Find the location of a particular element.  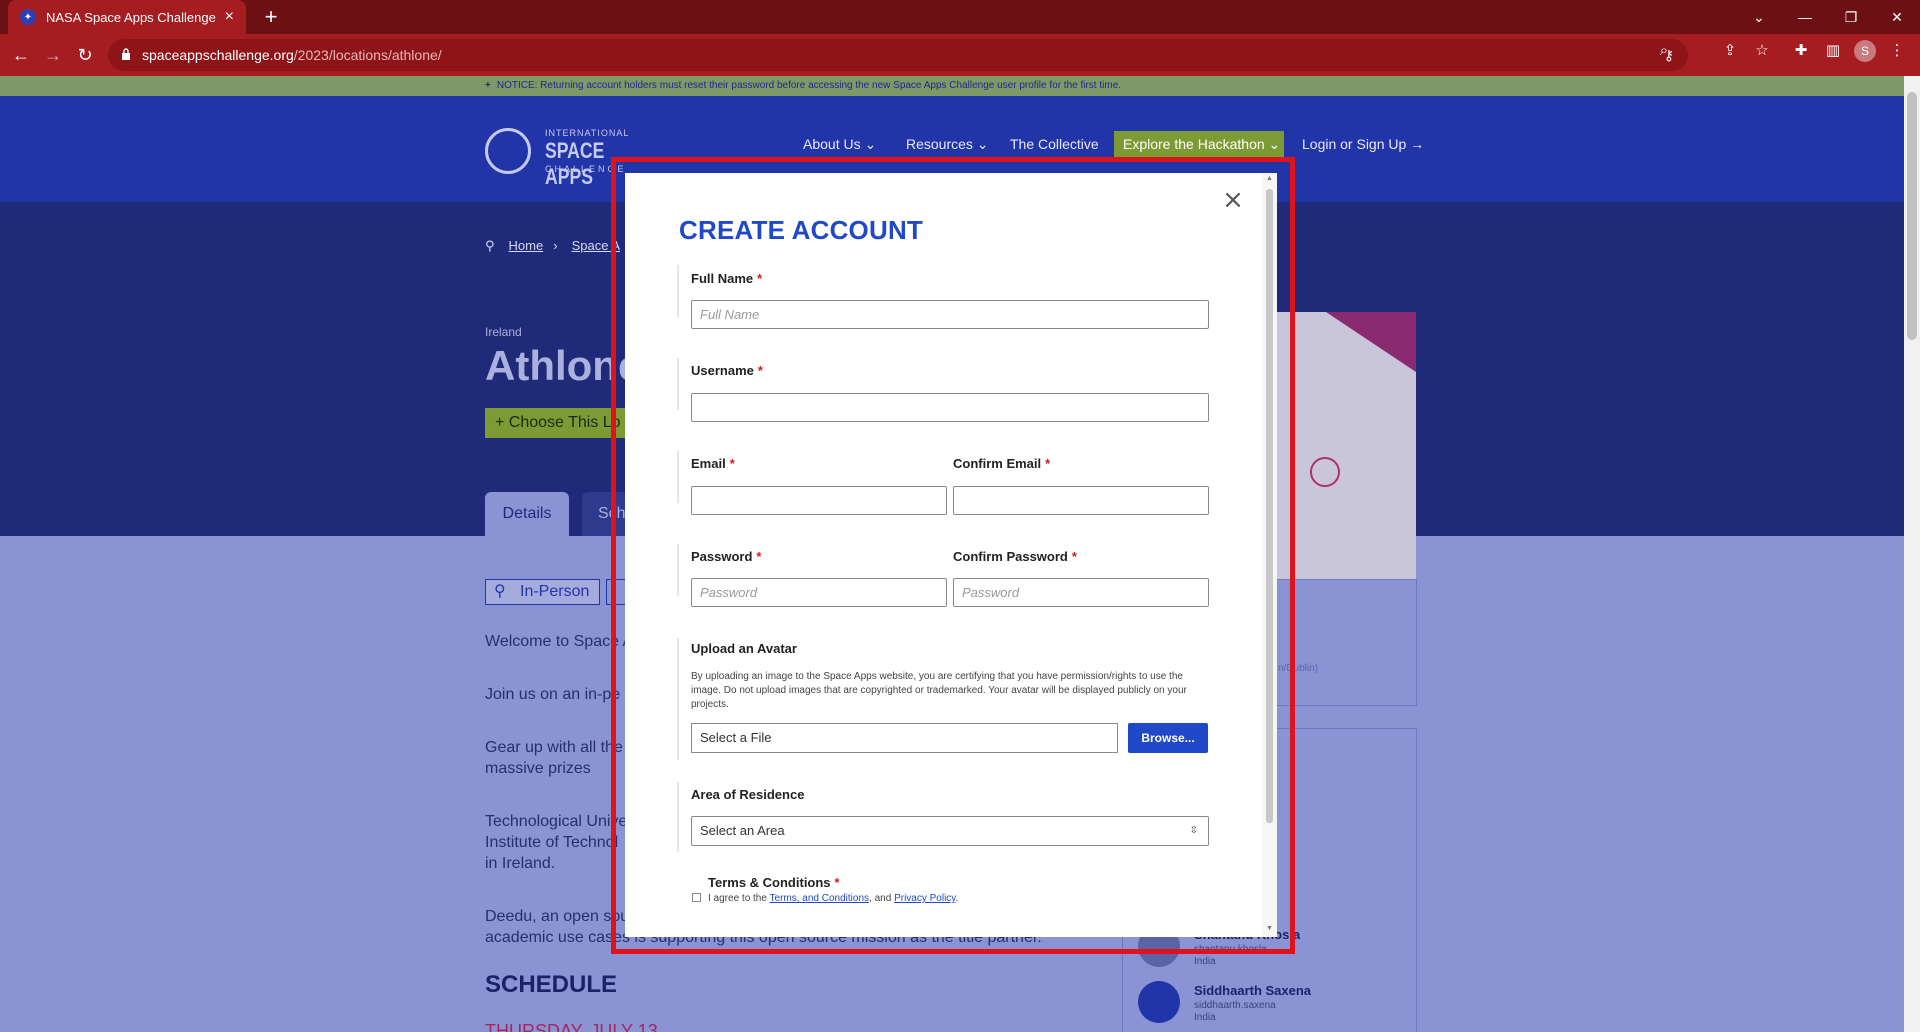

area-select-value: Select an Area is located at coordinates (742, 830).